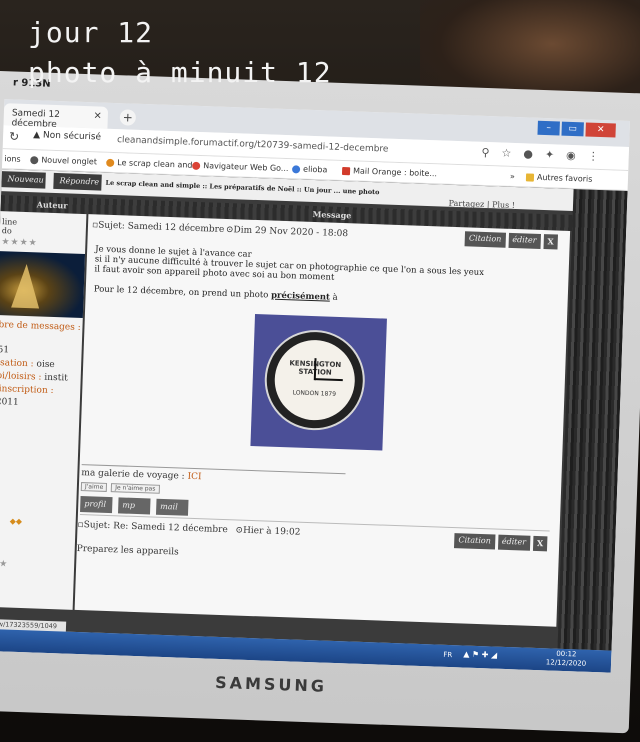  What do you see at coordinates (332, 214) in the screenshot?
I see `column-message: Message` at bounding box center [332, 214].